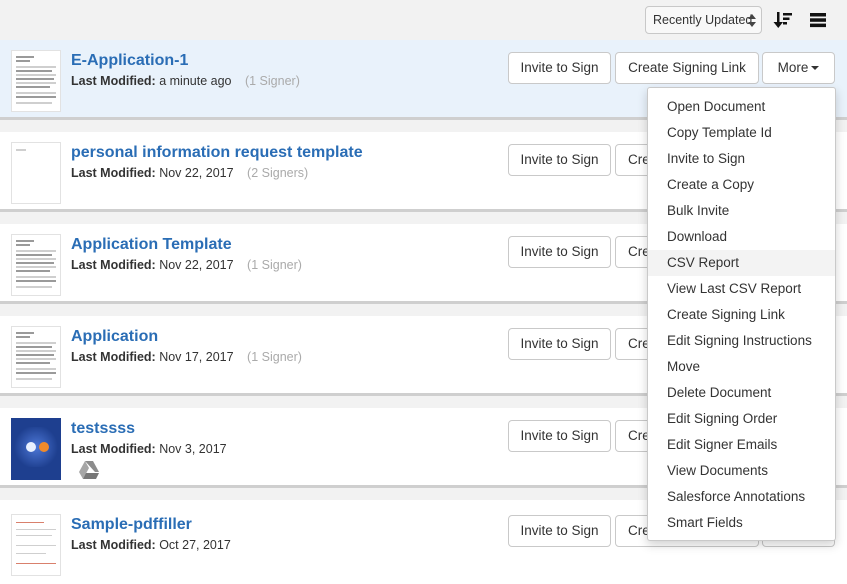 This screenshot has height=584, width=847. I want to click on sort-descending-icon, so click(783, 20).